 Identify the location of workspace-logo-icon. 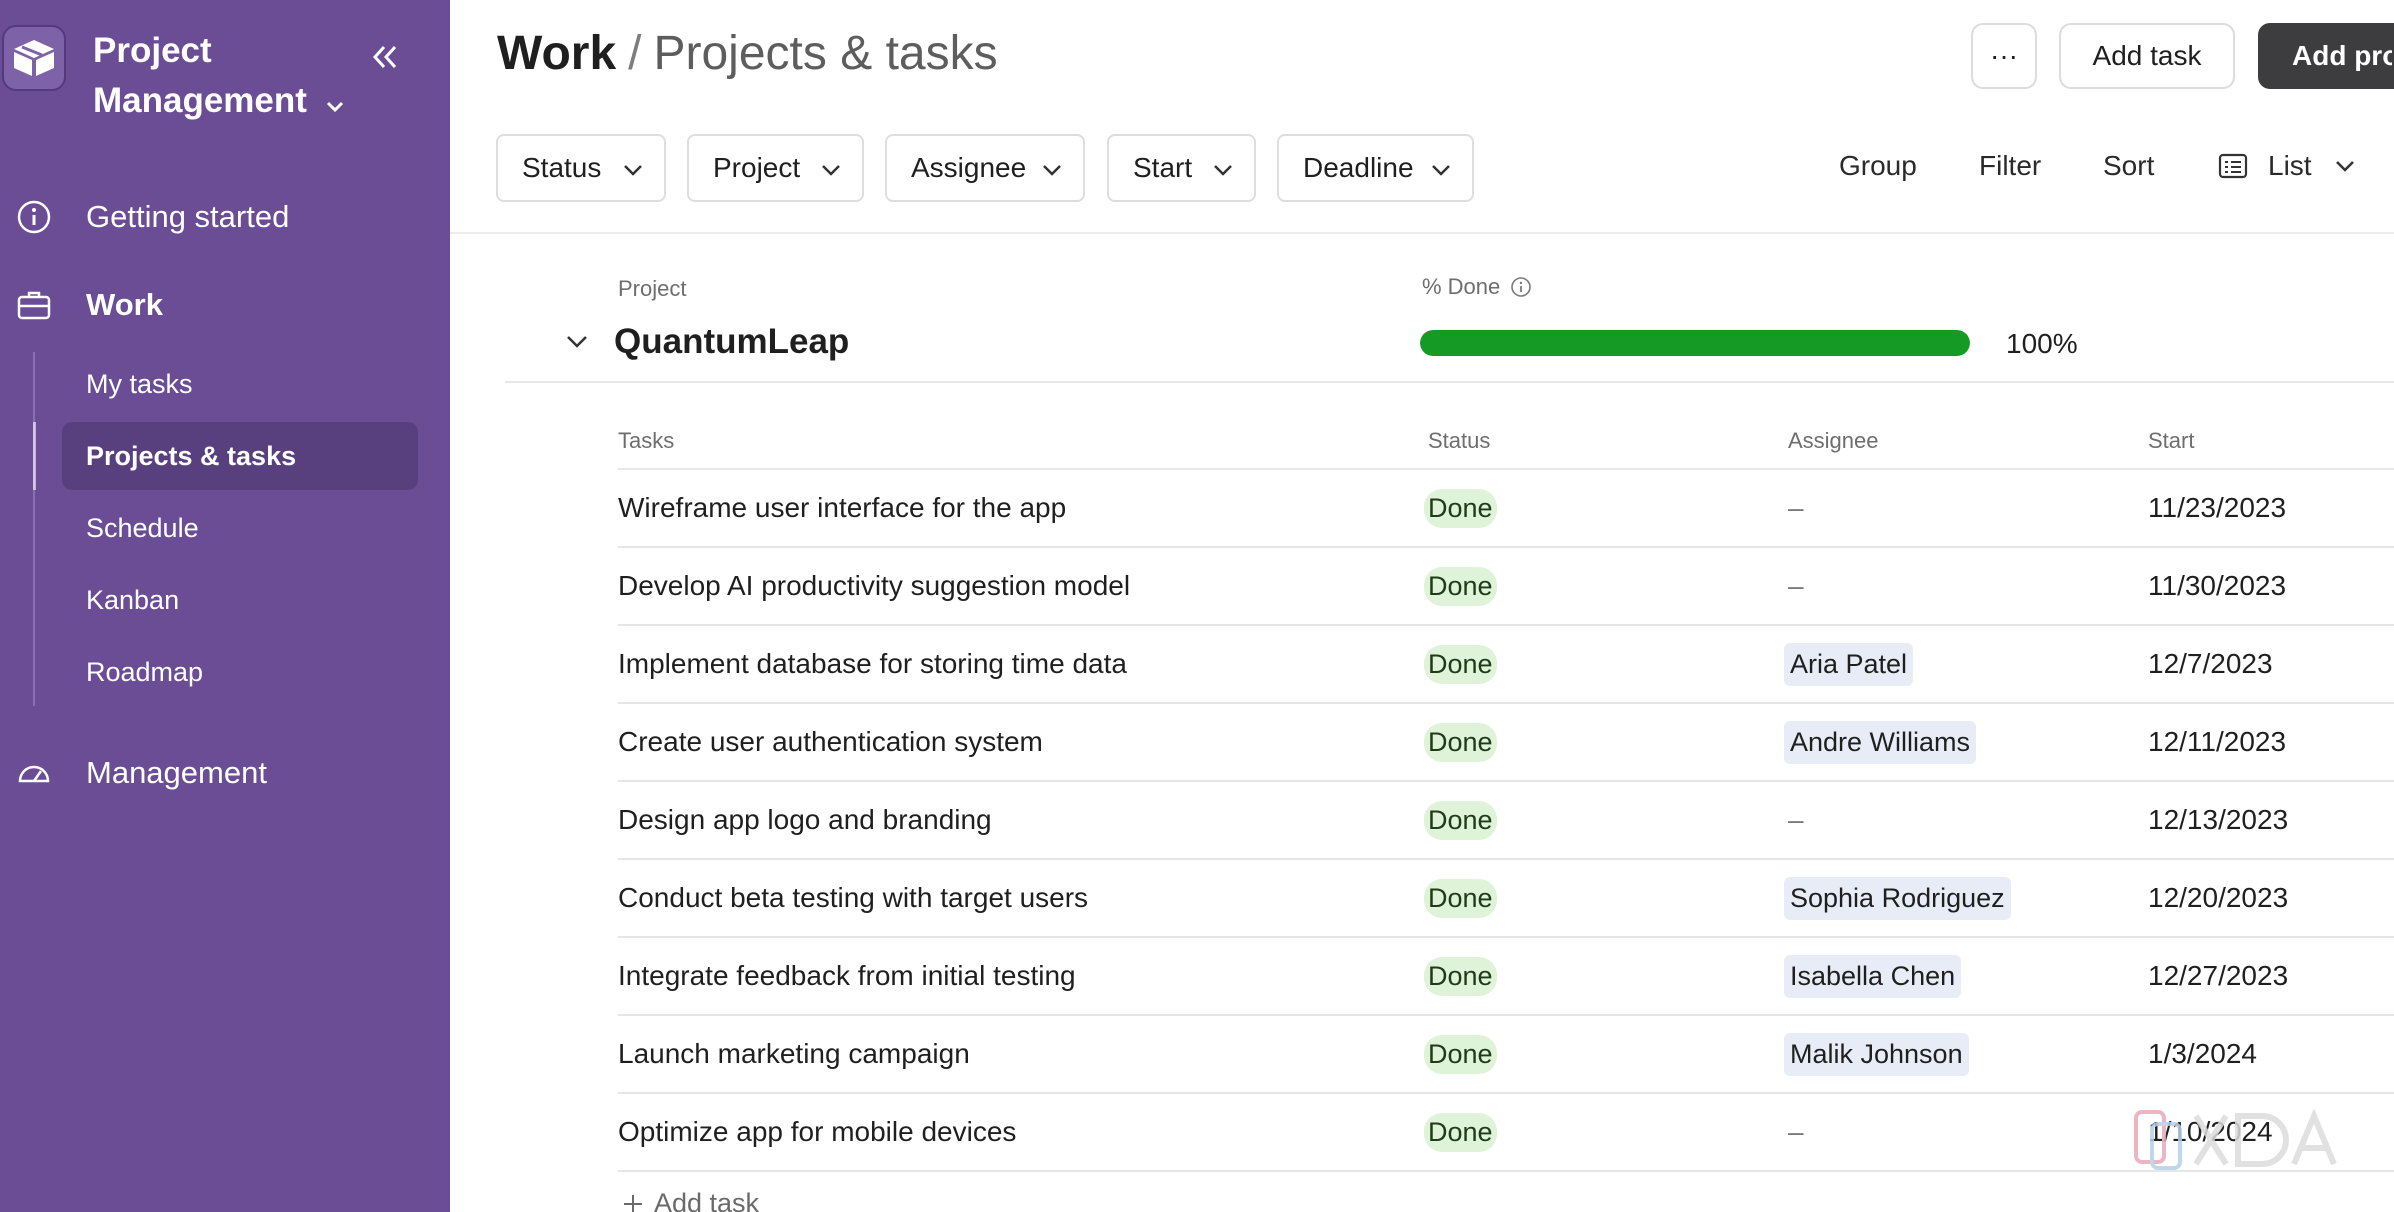
(34, 58).